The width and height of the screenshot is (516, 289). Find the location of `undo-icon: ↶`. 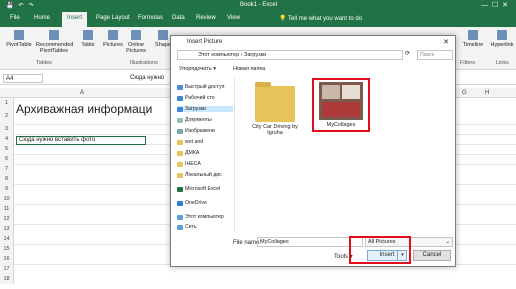

undo-icon: ↶ is located at coordinates (20, 5).